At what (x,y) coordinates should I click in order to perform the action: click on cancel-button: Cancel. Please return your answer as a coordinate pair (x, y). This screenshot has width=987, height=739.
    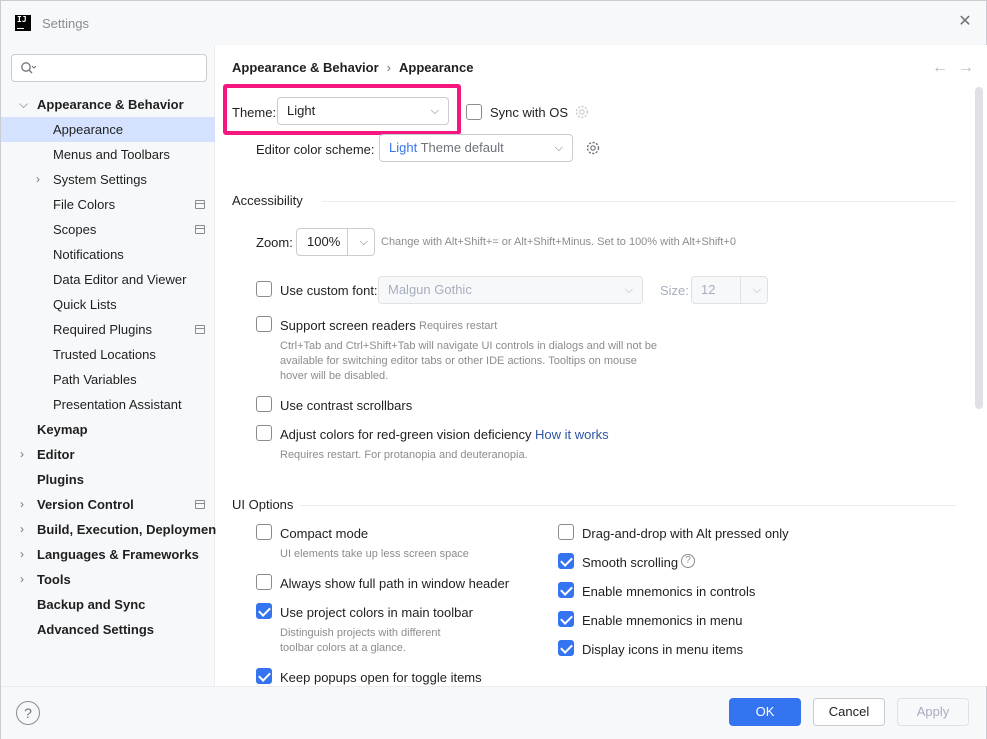
    Looking at the image, I should click on (849, 712).